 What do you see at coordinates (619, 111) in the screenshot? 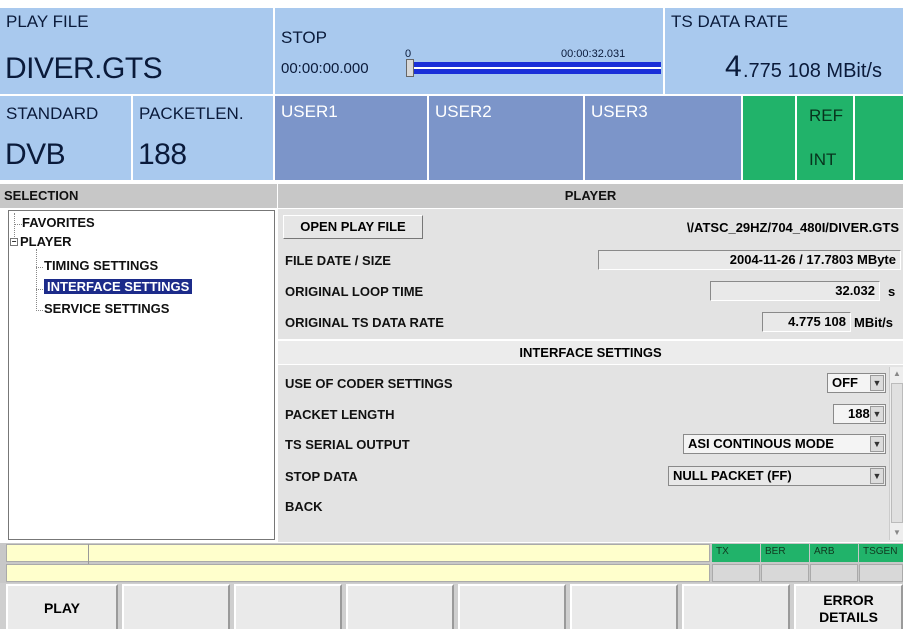
I see `user3-label: USER3` at bounding box center [619, 111].